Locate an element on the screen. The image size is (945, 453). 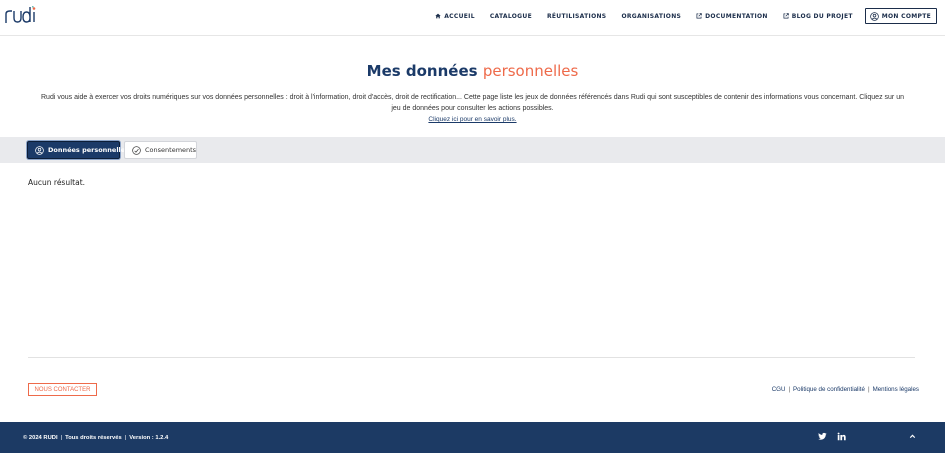
nav-item-documentation: DOCUMENTATION is located at coordinates (732, 16).